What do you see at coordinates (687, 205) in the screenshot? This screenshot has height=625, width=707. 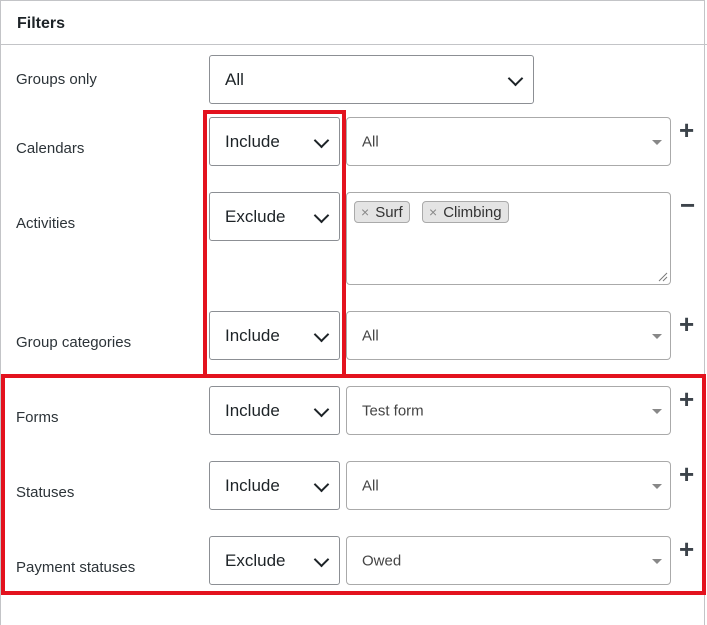 I see `activities-remove-icon: −` at bounding box center [687, 205].